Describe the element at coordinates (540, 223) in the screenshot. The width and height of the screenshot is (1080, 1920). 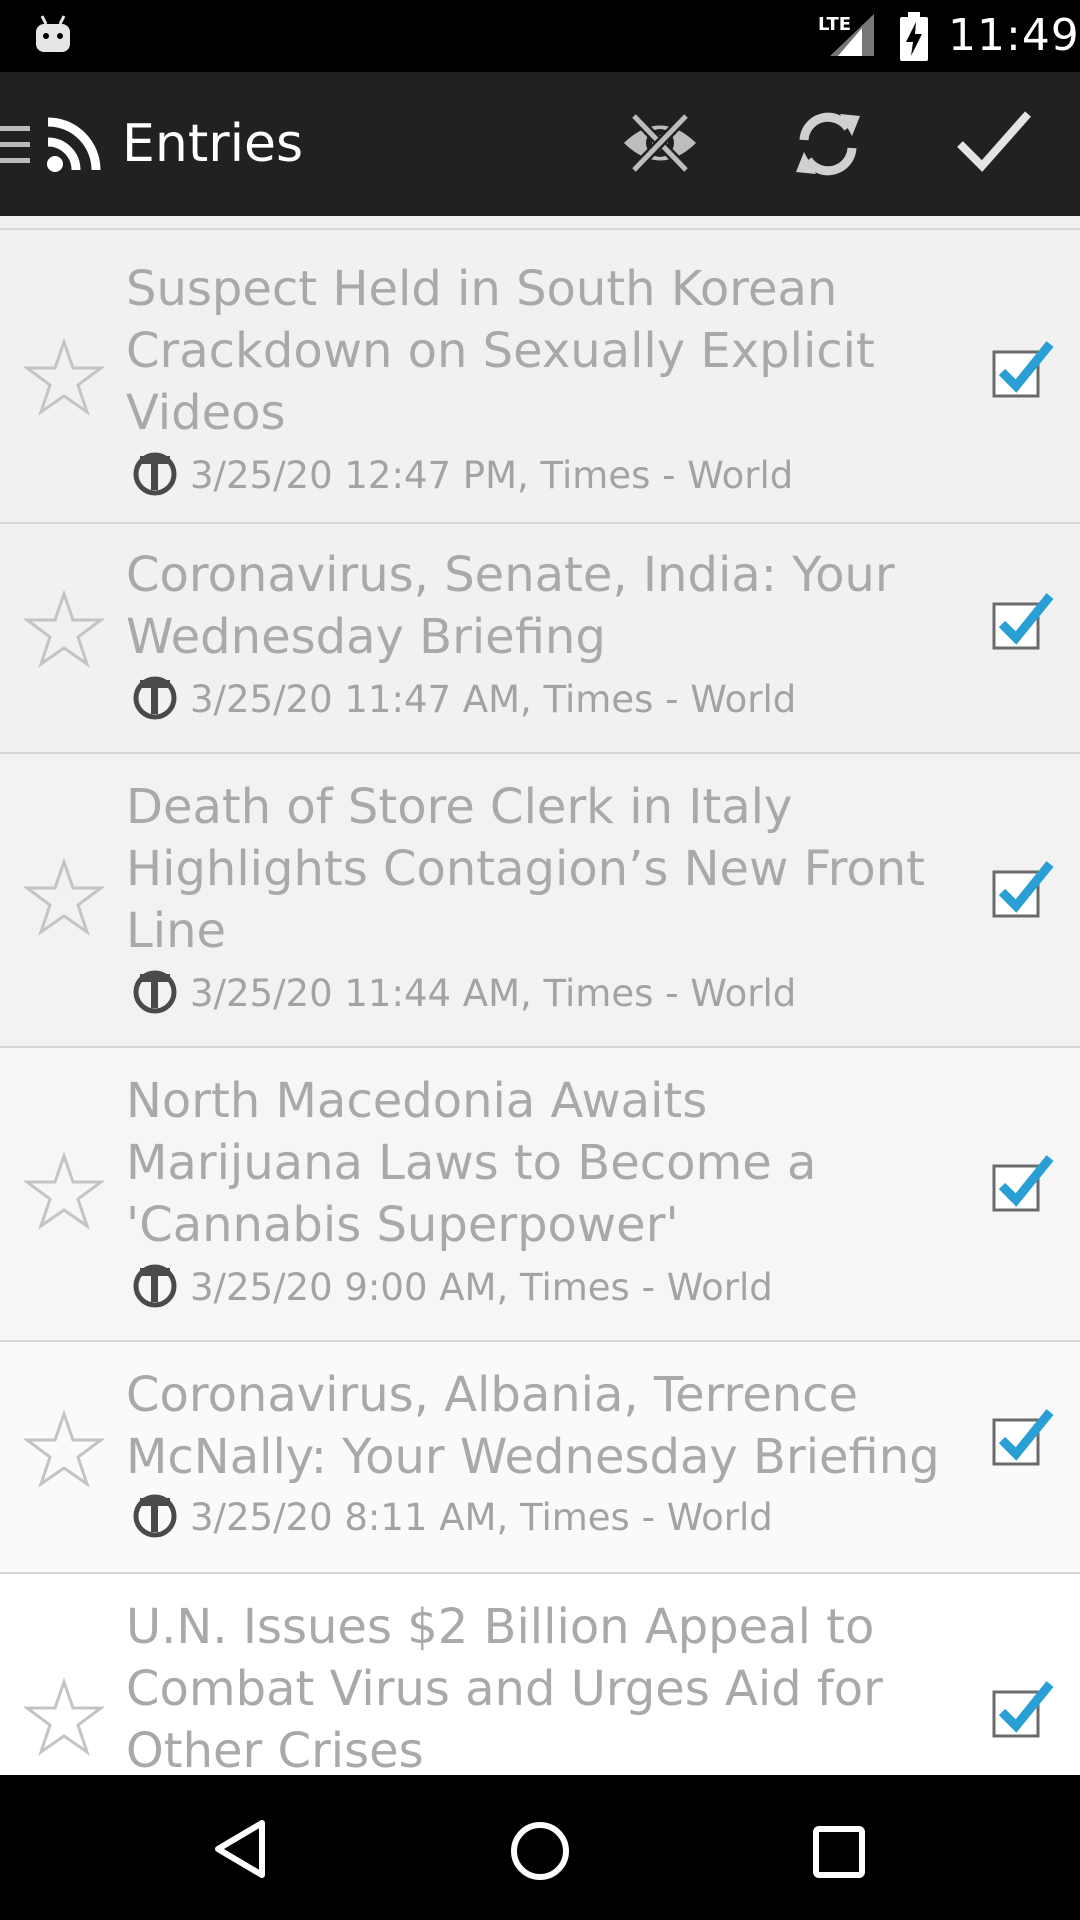
I see `list-header-divider` at that location.